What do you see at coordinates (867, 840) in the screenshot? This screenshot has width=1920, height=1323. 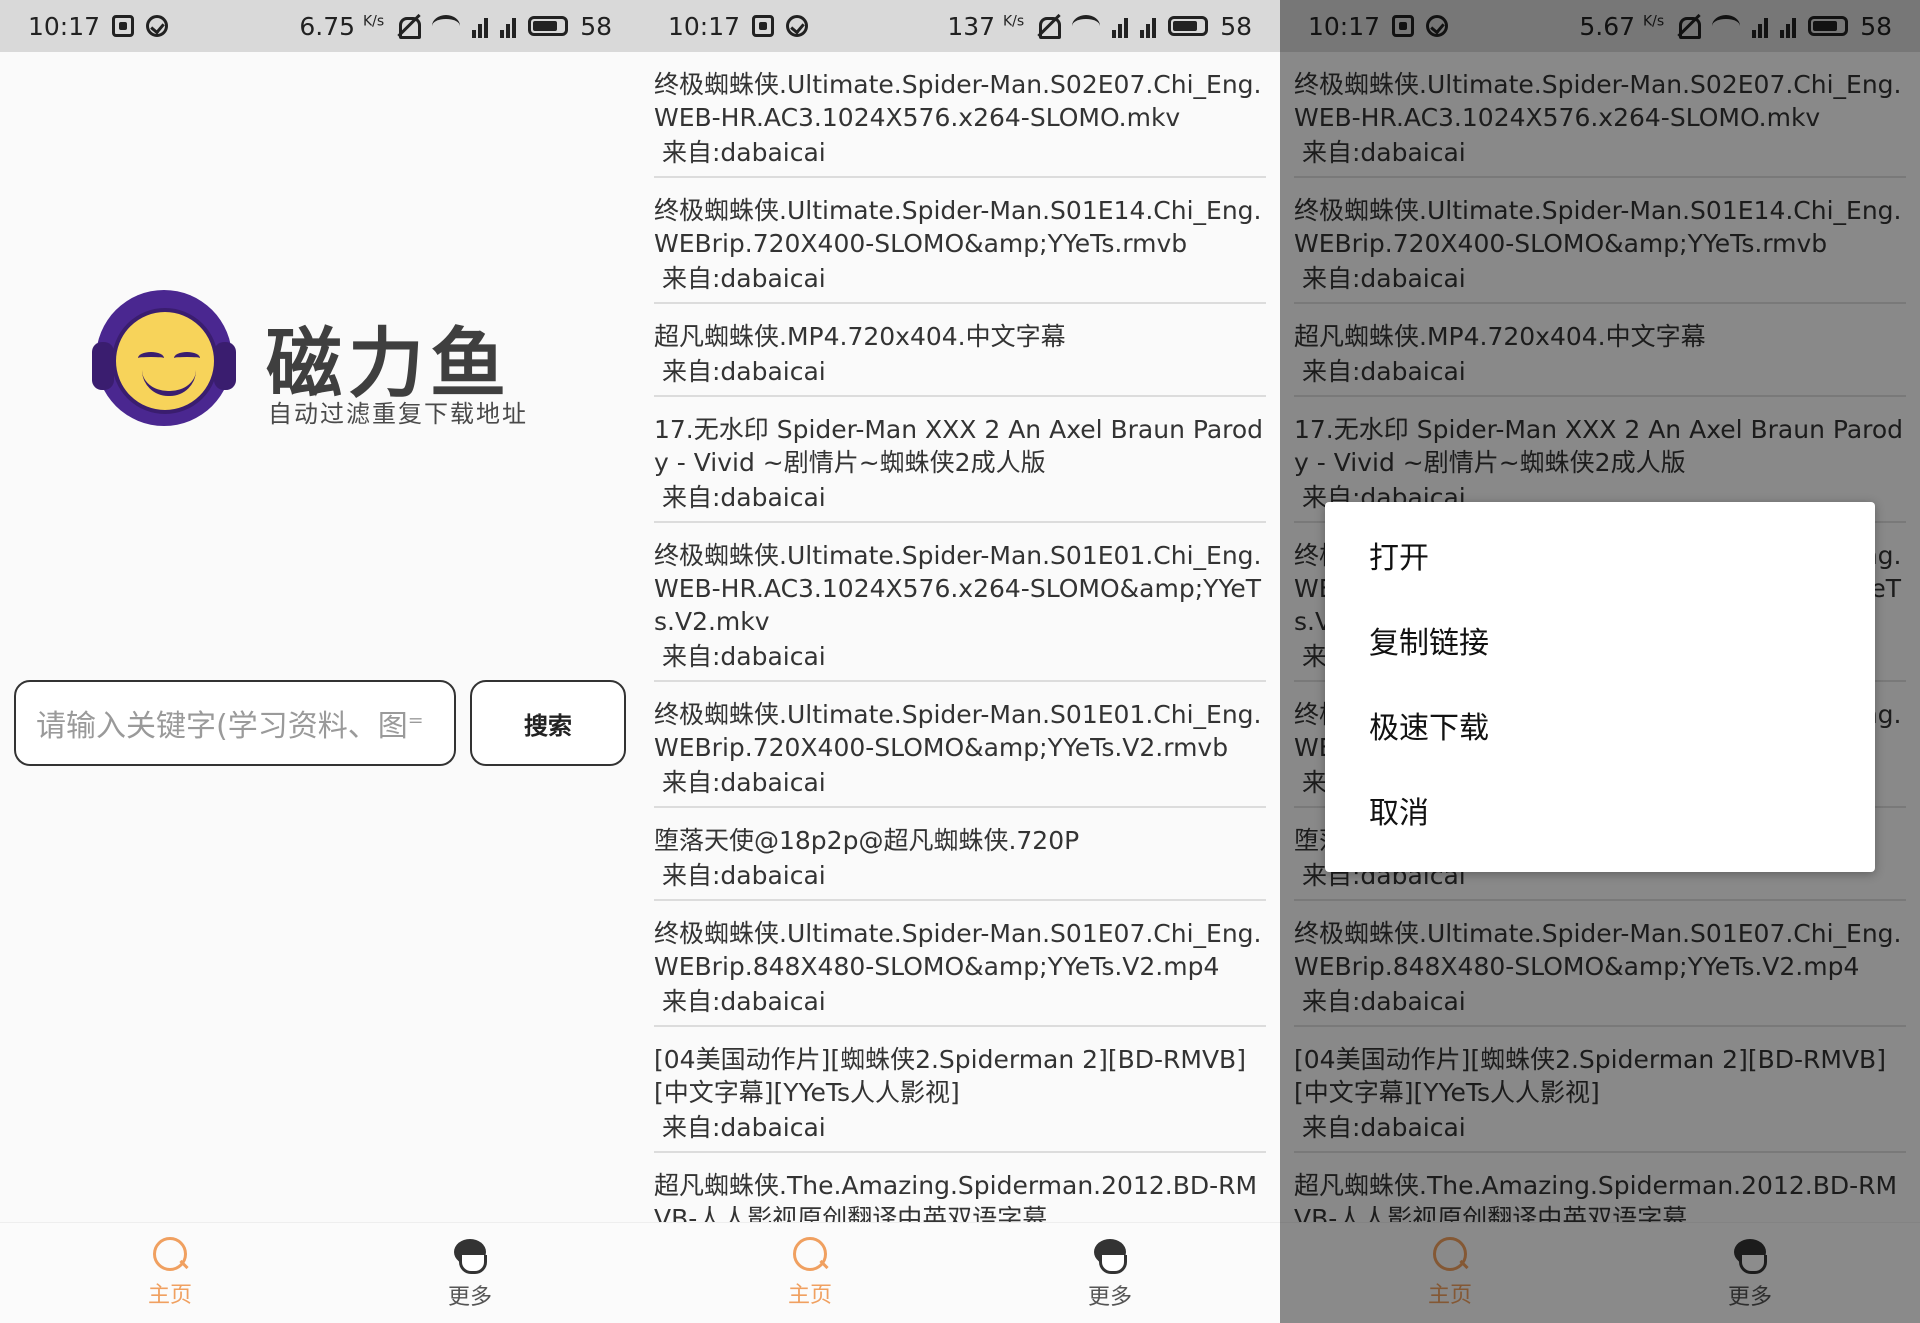 I see `item-title: 堕落天使@18p2p@超凡蜘蛛侠.720P` at bounding box center [867, 840].